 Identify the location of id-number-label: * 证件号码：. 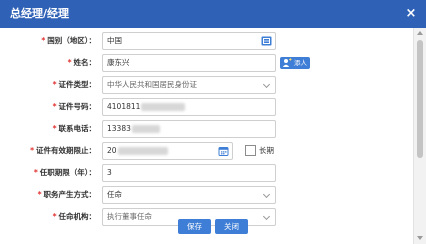
(52, 107).